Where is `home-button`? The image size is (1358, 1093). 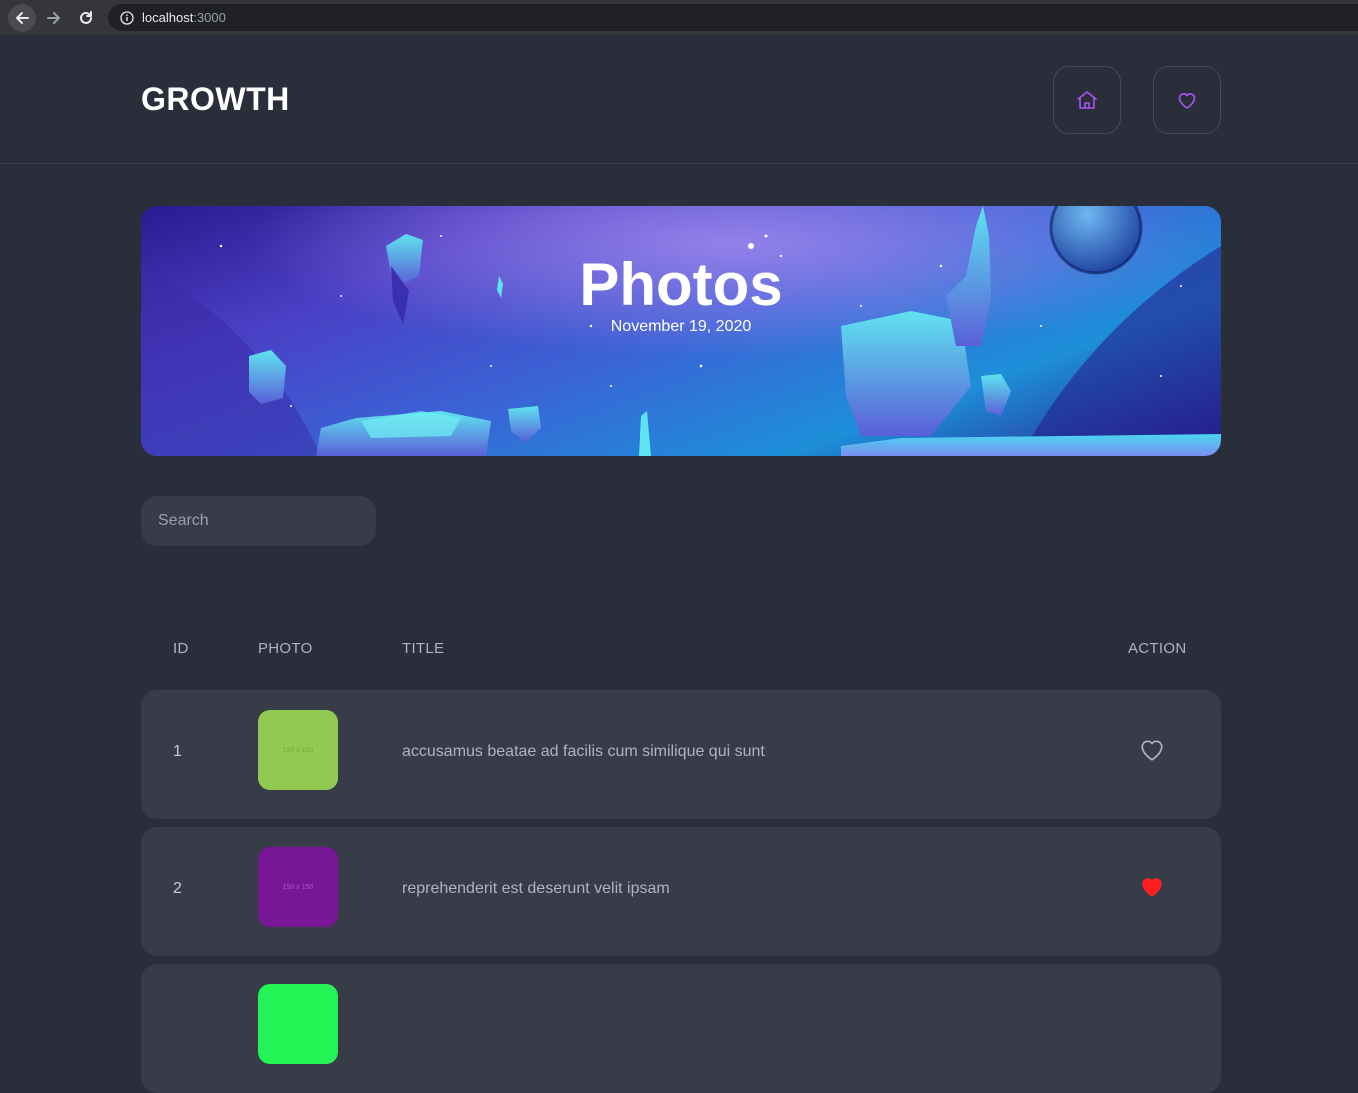 home-button is located at coordinates (1087, 100).